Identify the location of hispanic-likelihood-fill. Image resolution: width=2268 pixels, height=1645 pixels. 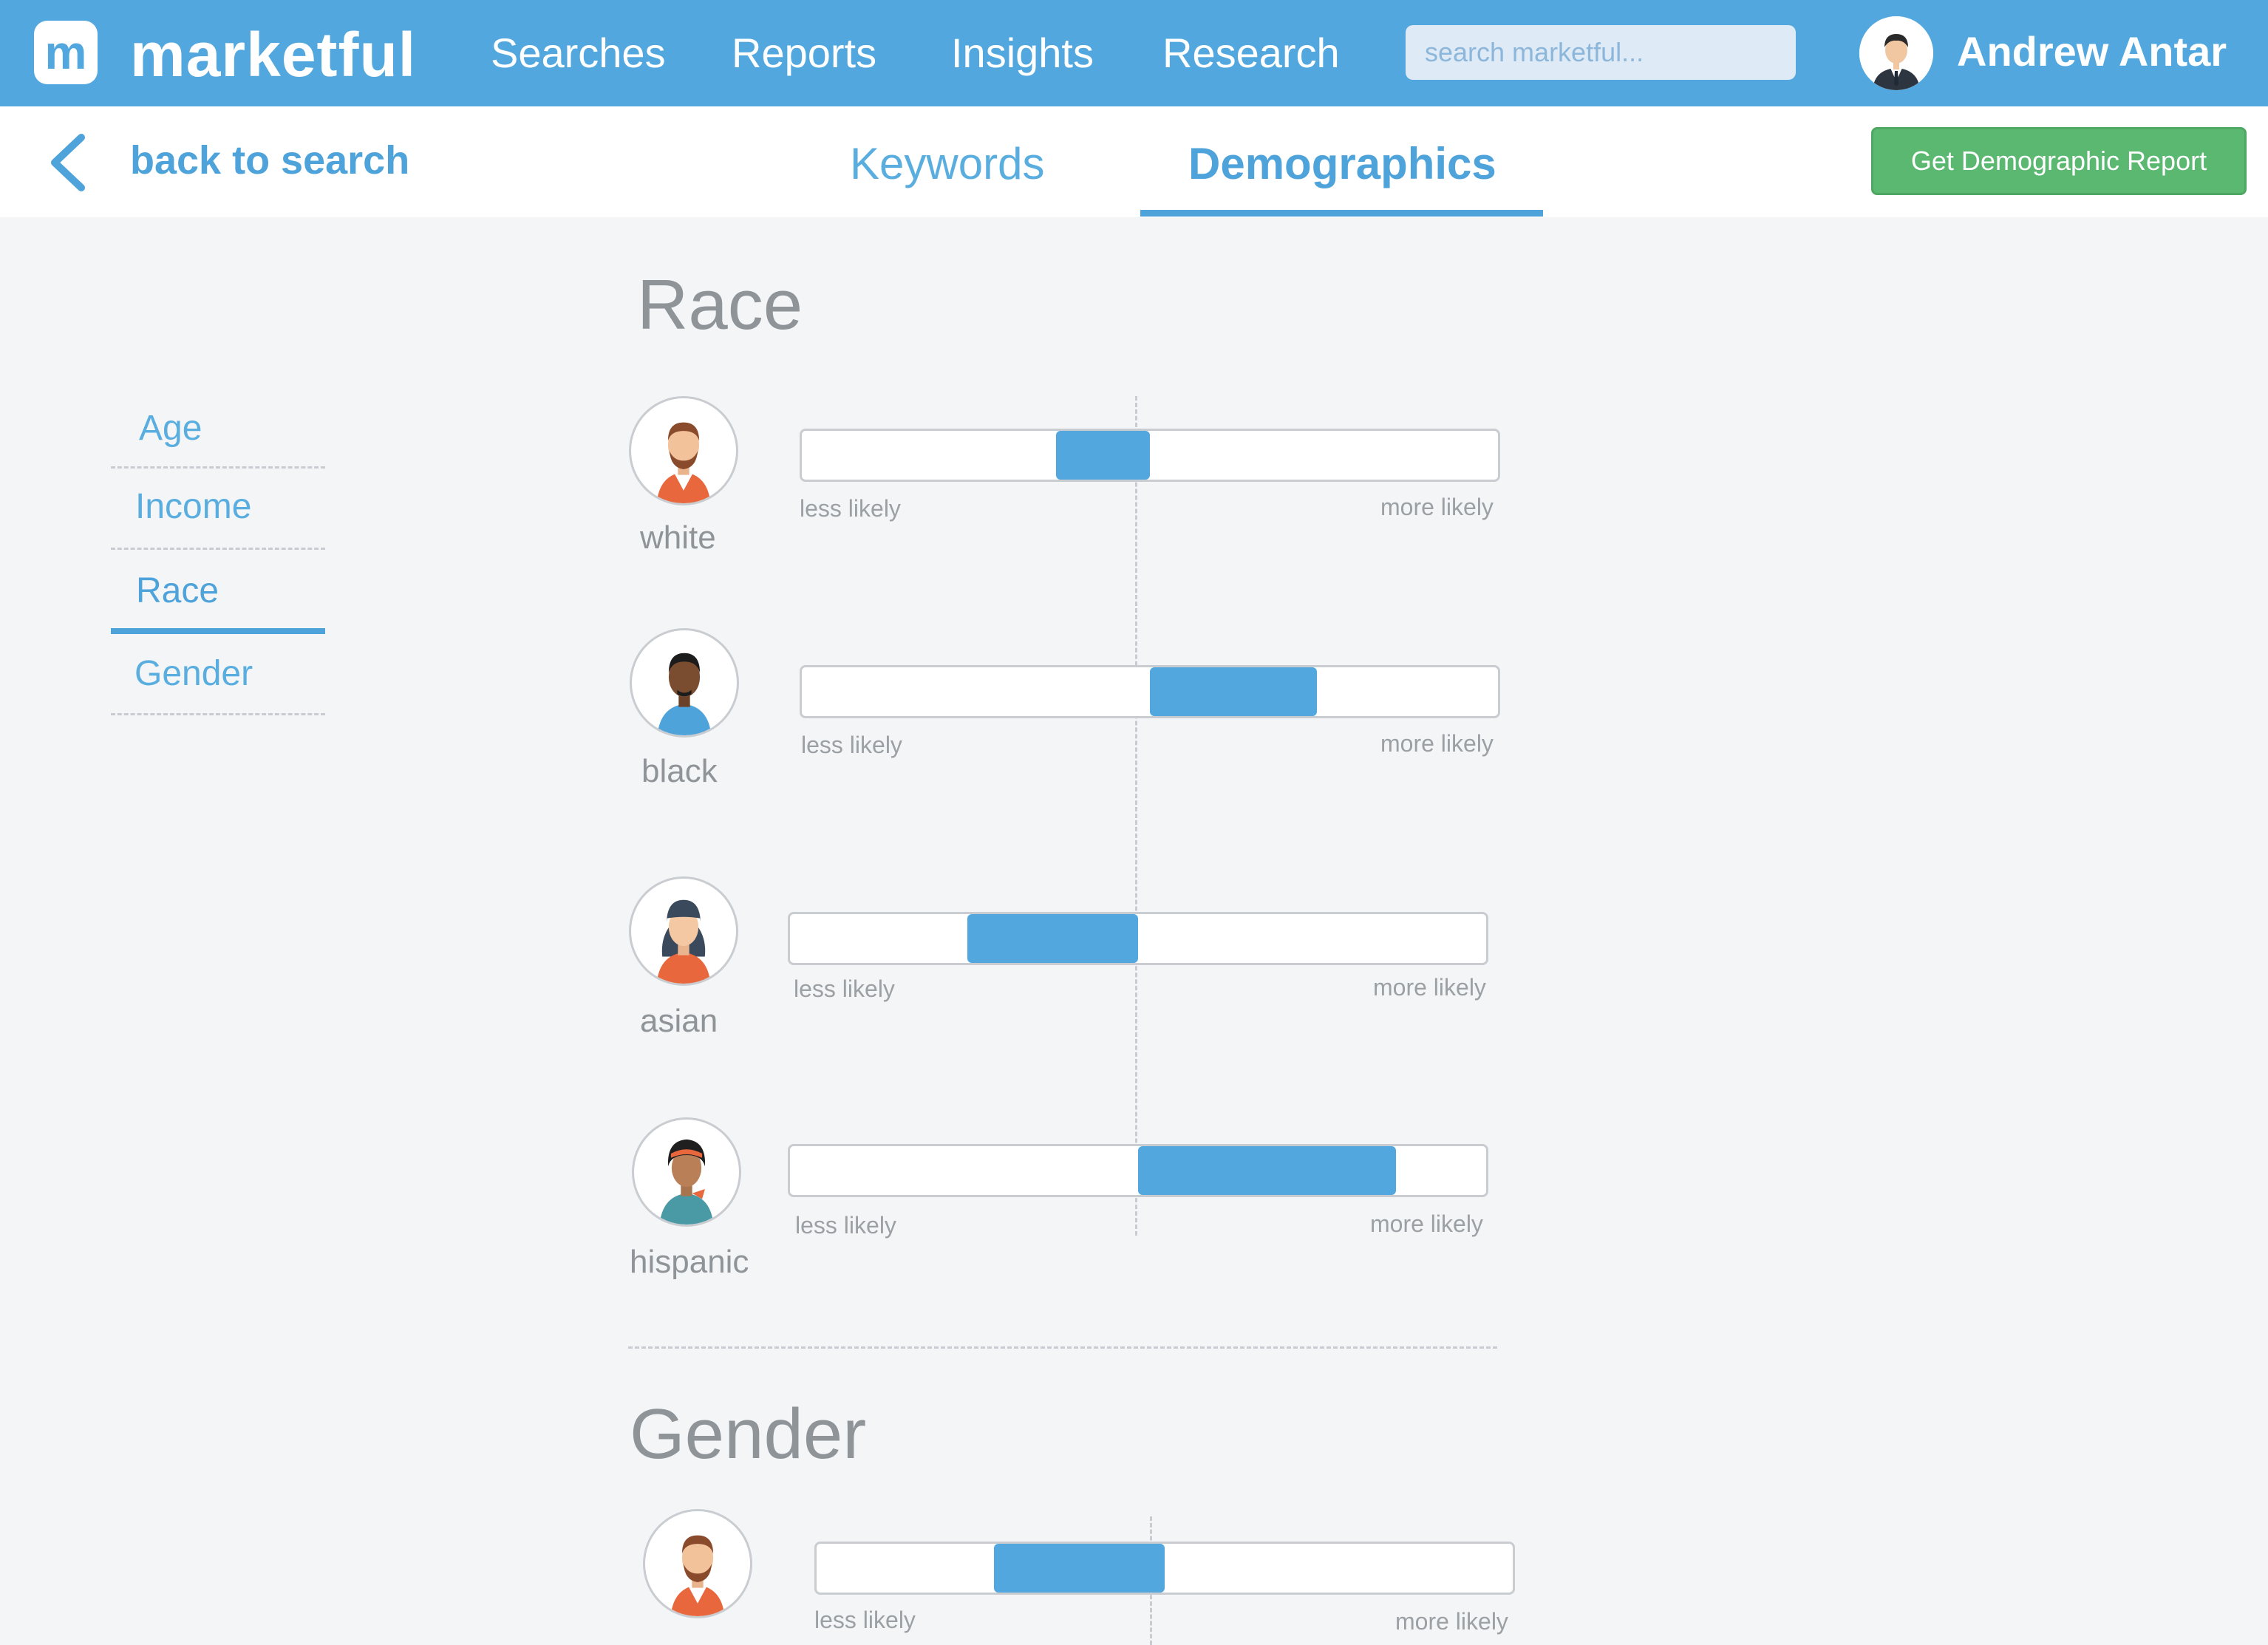
(1267, 1170).